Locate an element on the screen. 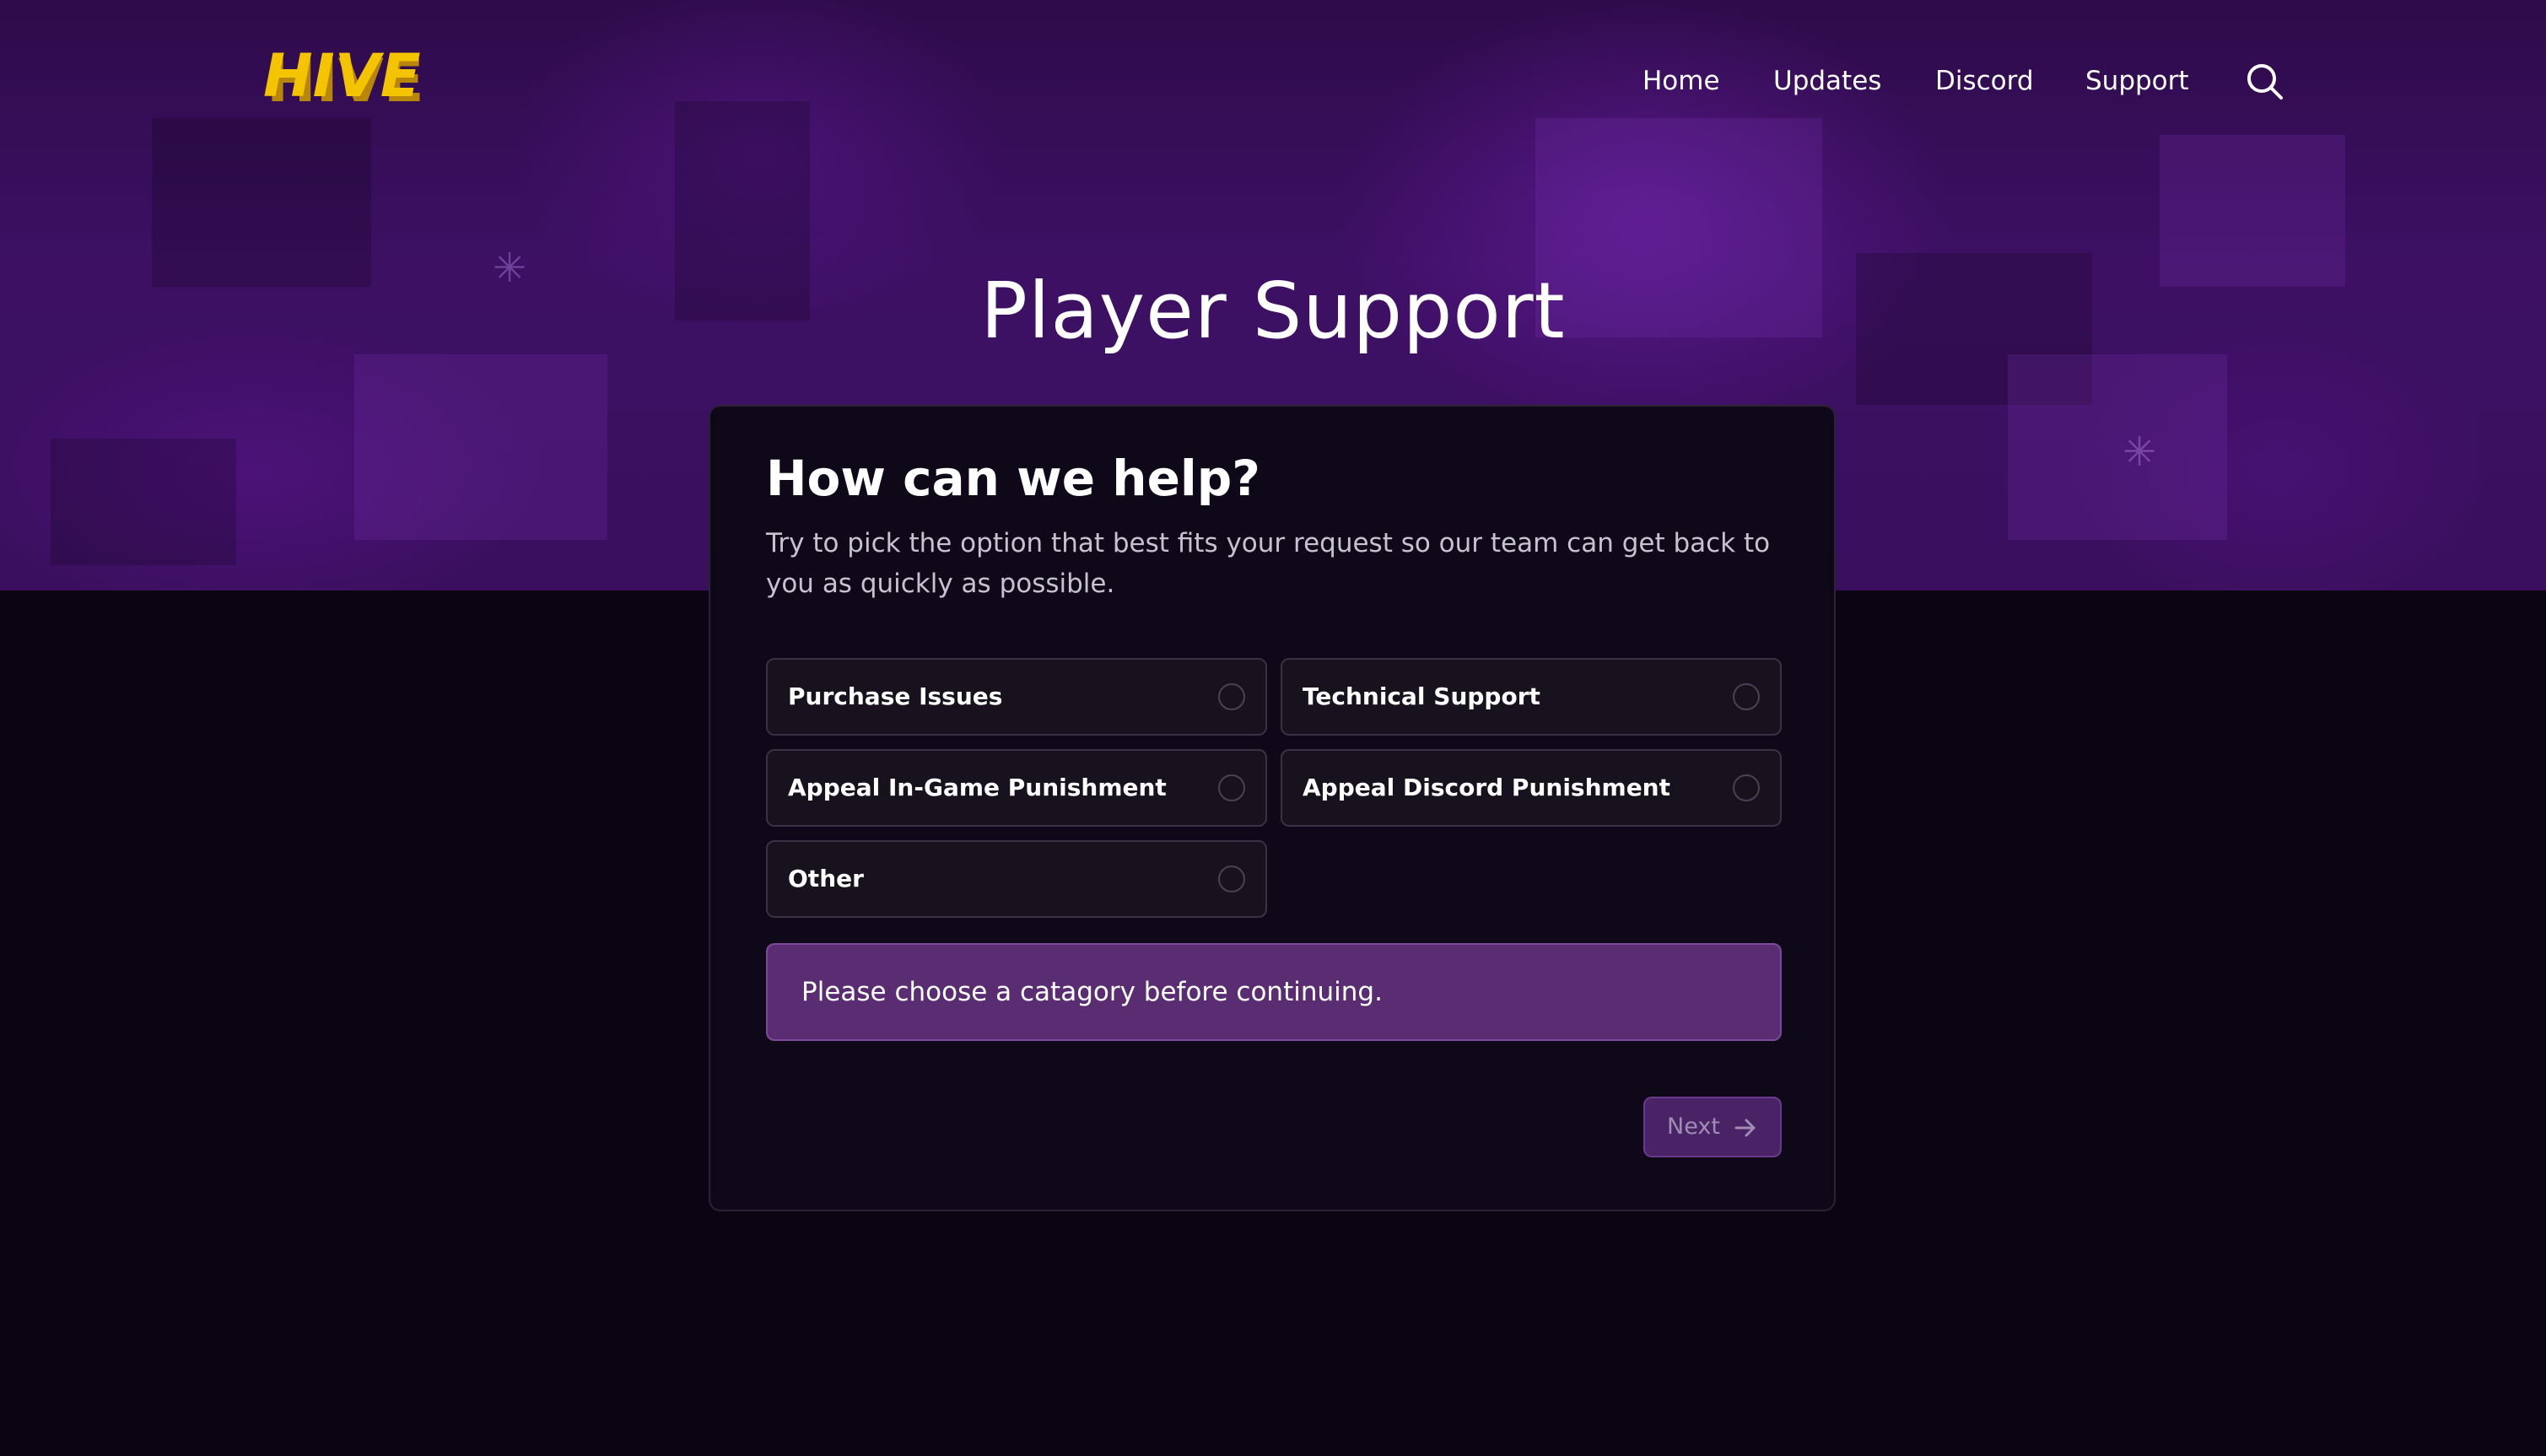 The image size is (2546, 1456). next-button: Next is located at coordinates (1712, 1127).